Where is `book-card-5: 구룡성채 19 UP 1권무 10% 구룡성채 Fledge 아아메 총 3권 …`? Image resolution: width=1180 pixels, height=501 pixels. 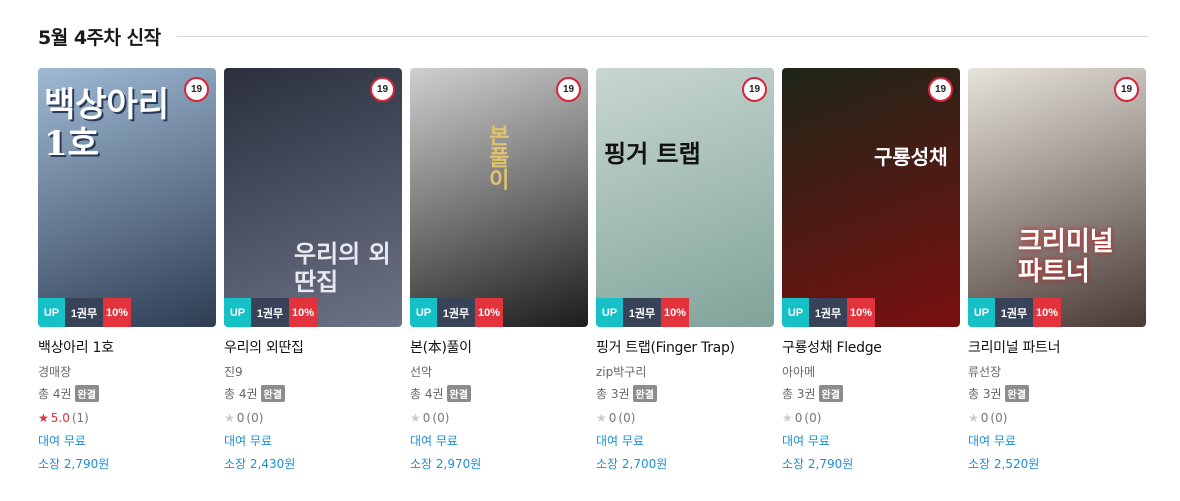 book-card-5: 구룡성채 19 UP 1권무 10% 구룡성채 Fledge 아아메 총 3권 … is located at coordinates (871, 270).